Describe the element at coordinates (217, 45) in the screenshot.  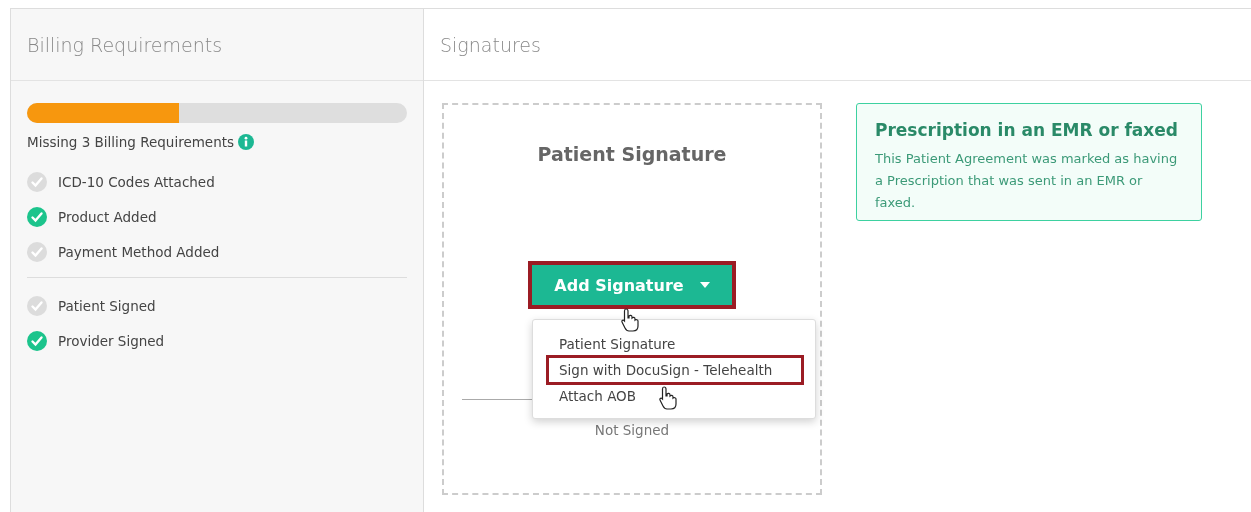
I see `panel-title: Billing Requirements` at that location.